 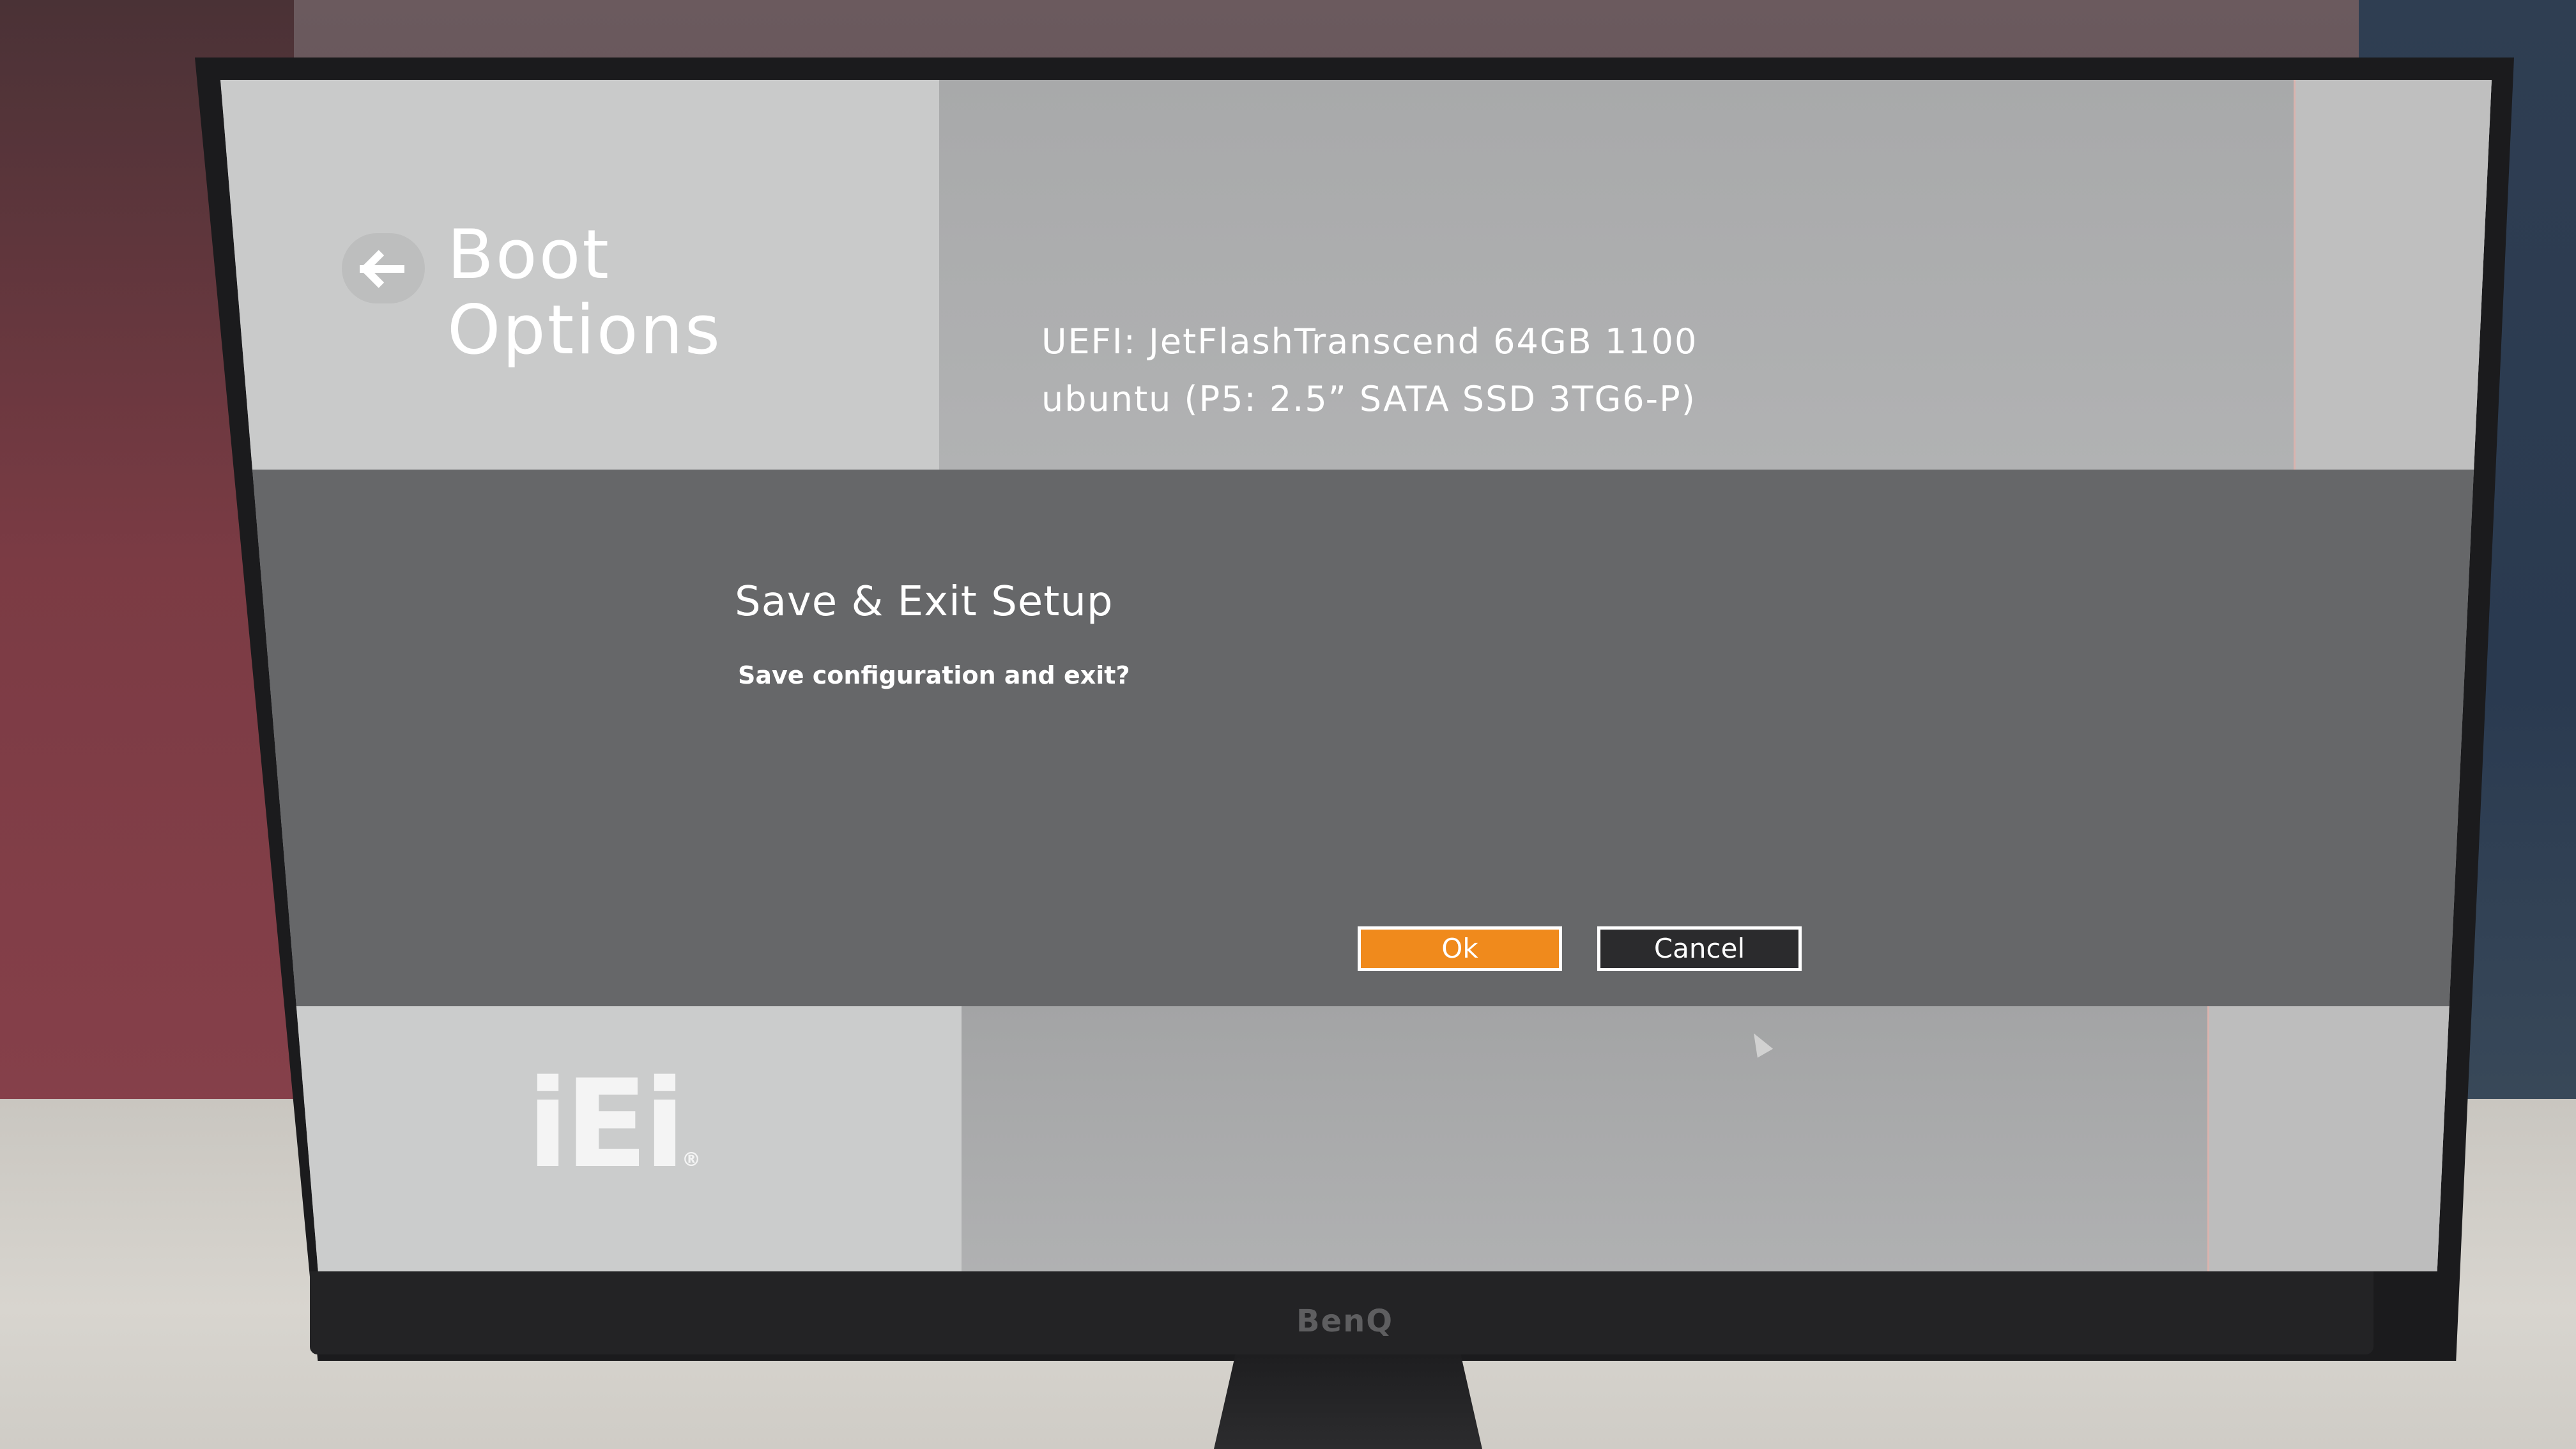 I want to click on header-left-panel: Boot Options, so click(x=579, y=275).